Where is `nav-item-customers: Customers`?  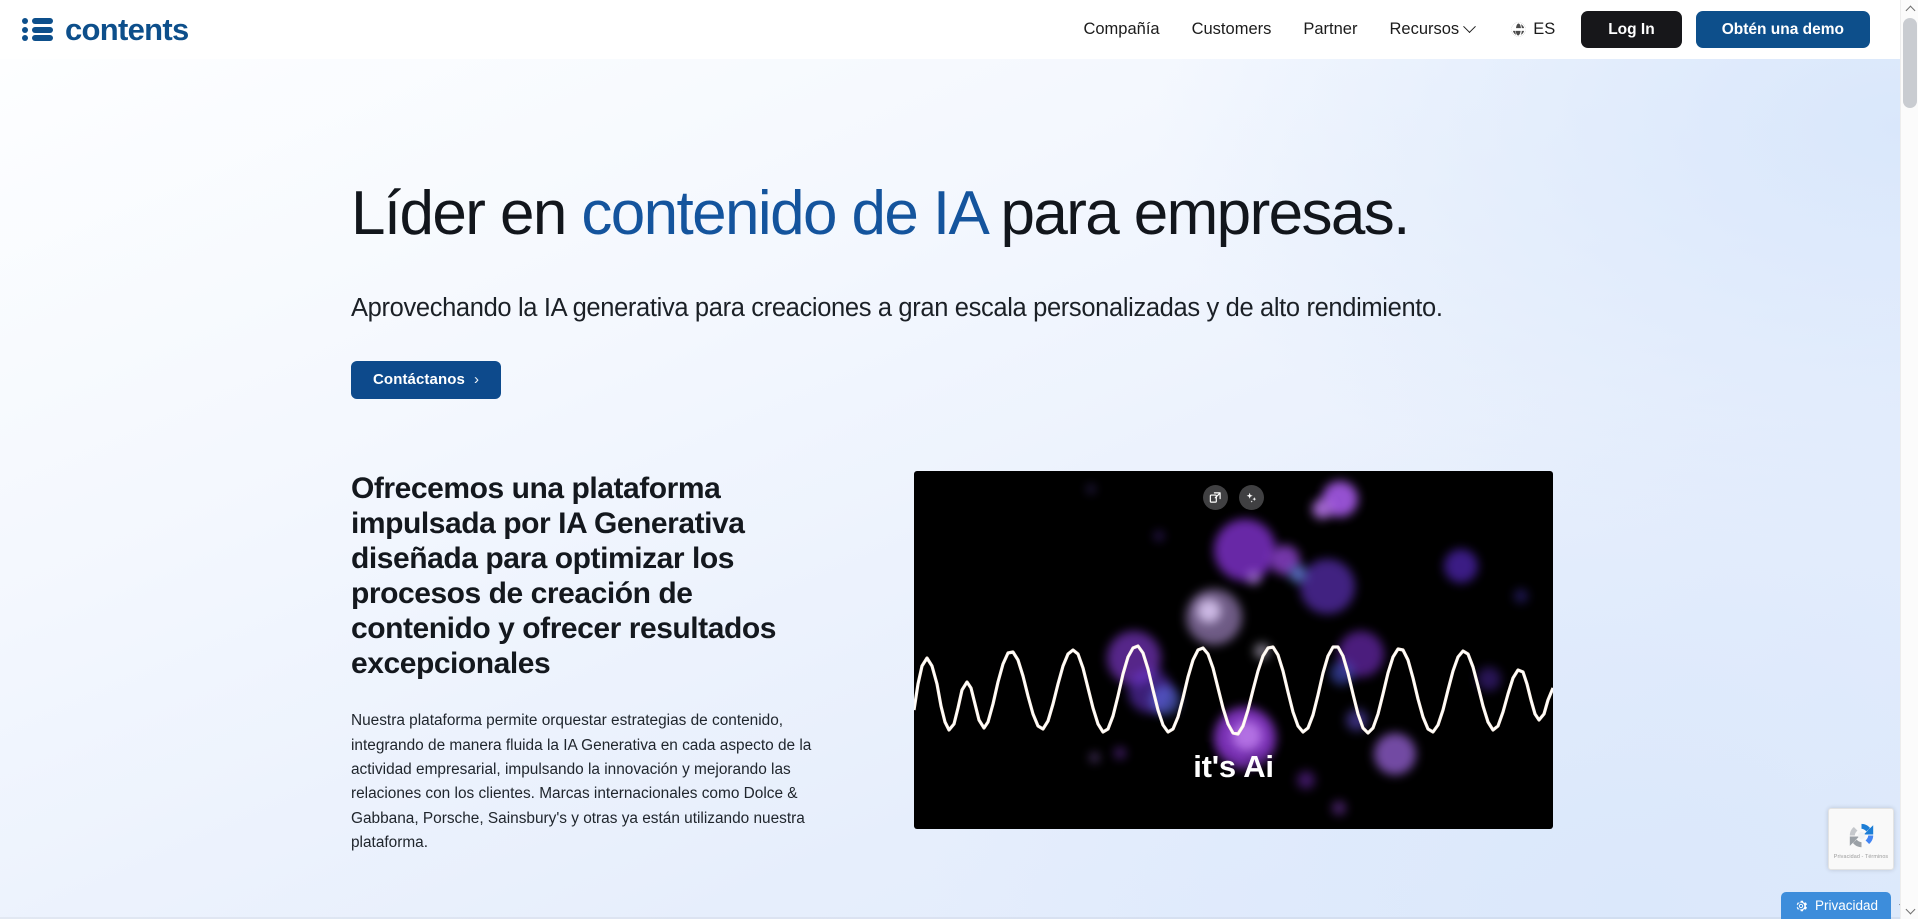
nav-item-customers: Customers is located at coordinates (1232, 29).